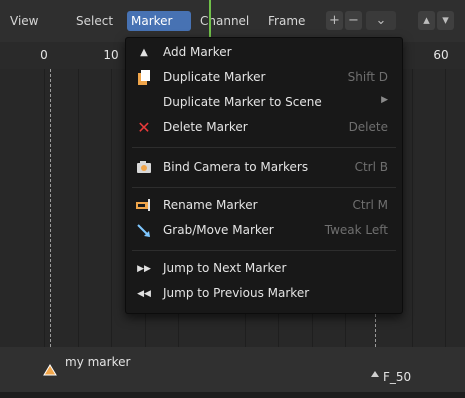  I want to click on menu-item-label: Add Marker, so click(197, 52).